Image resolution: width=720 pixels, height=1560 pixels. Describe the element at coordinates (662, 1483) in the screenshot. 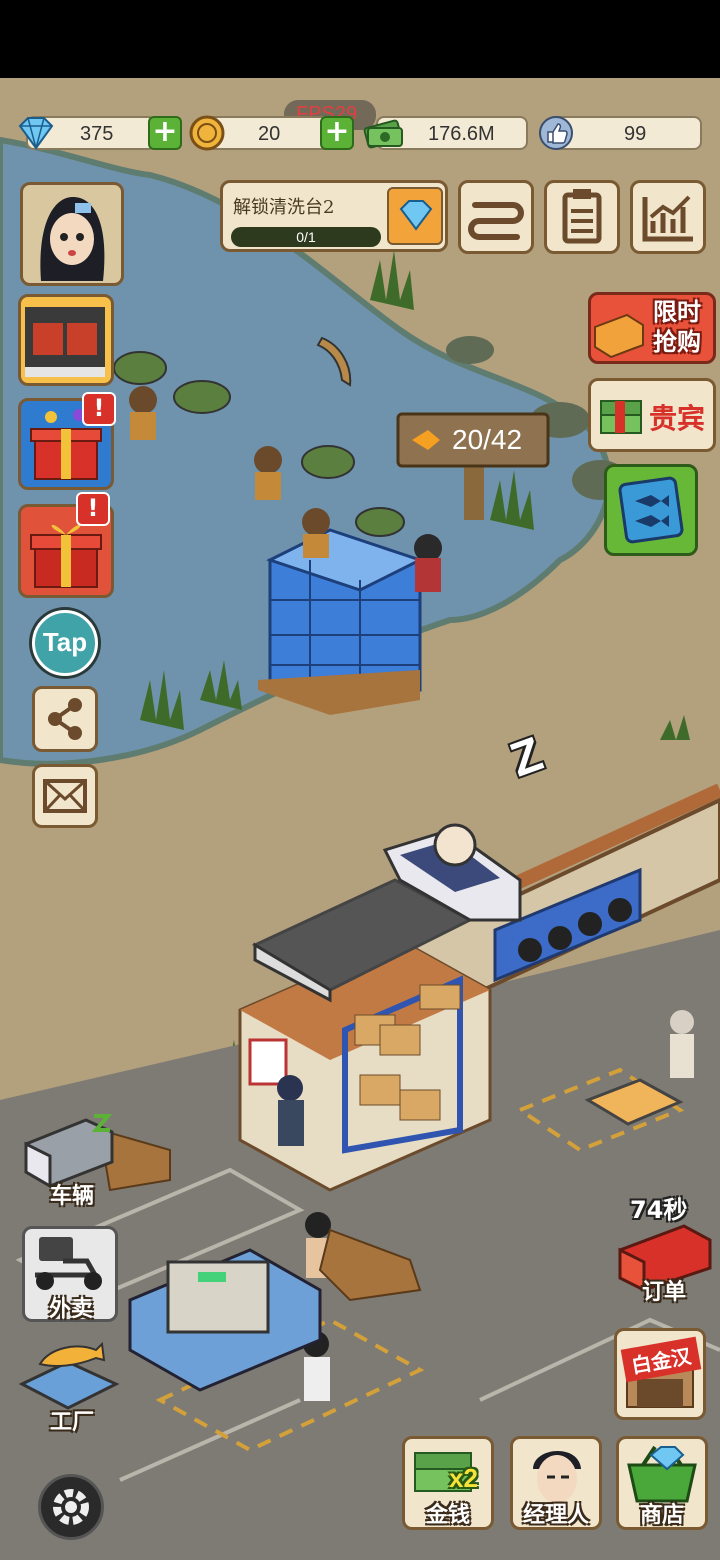

I see `shop-button: 商店` at that location.